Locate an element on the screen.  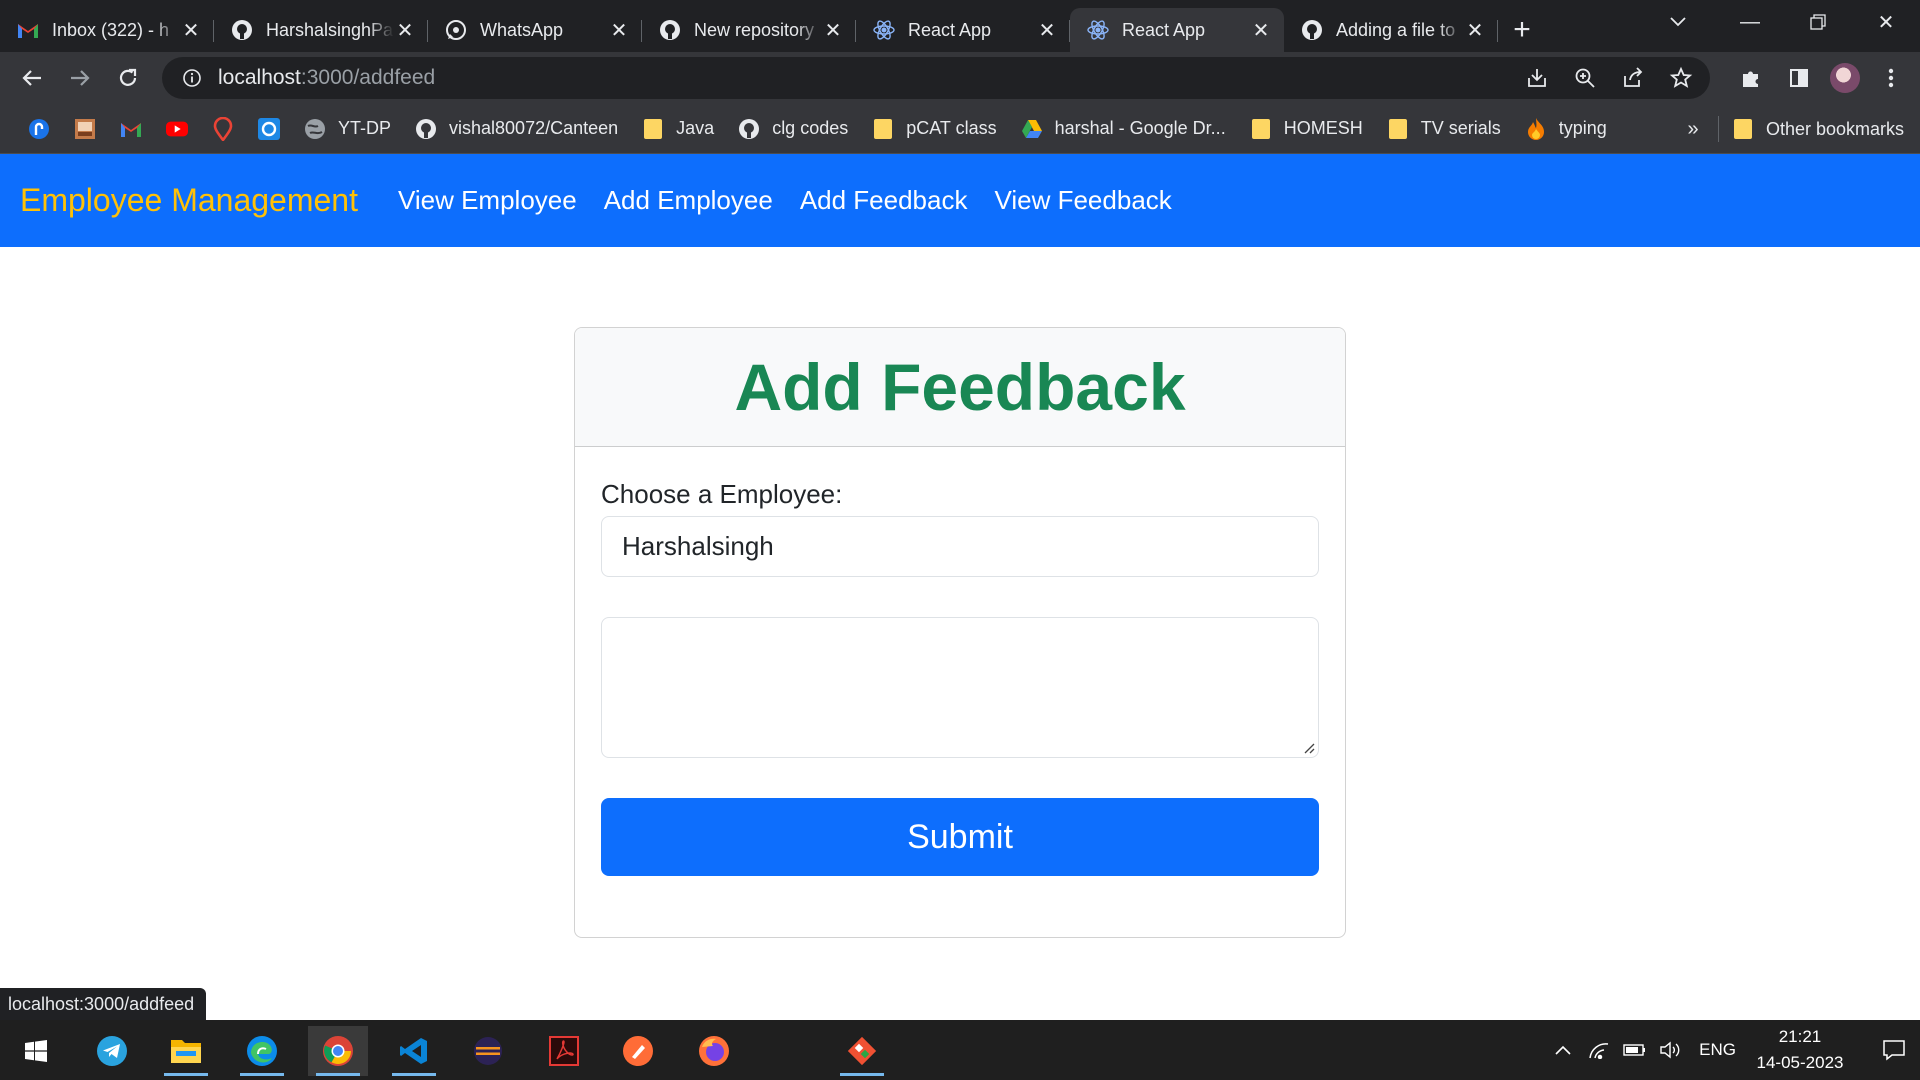
notification-icon is located at coordinates (1894, 1050).